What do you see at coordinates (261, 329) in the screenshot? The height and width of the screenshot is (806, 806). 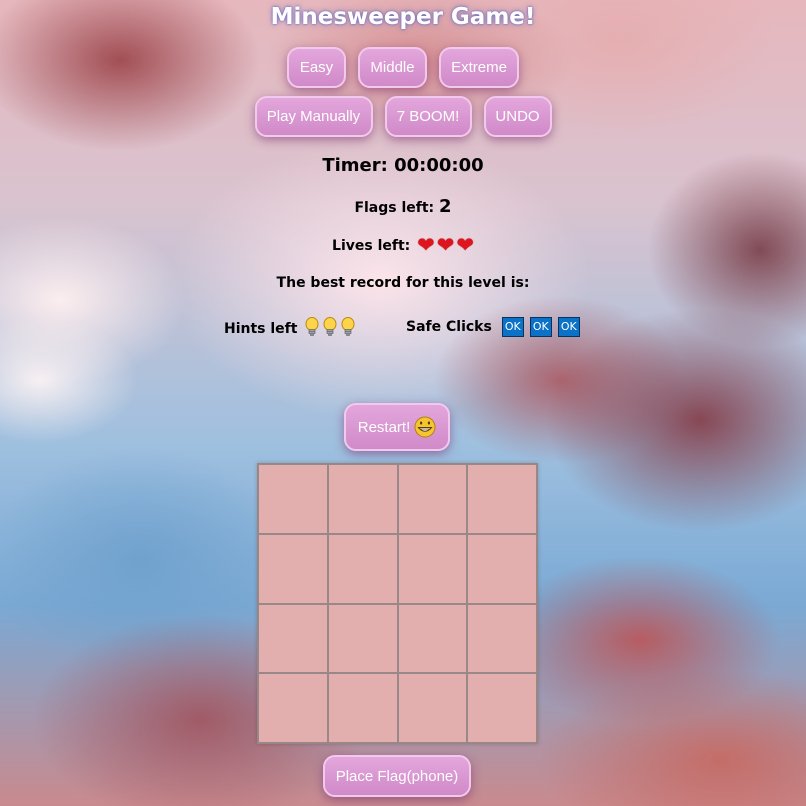 I see `hints-label: Hints left` at bounding box center [261, 329].